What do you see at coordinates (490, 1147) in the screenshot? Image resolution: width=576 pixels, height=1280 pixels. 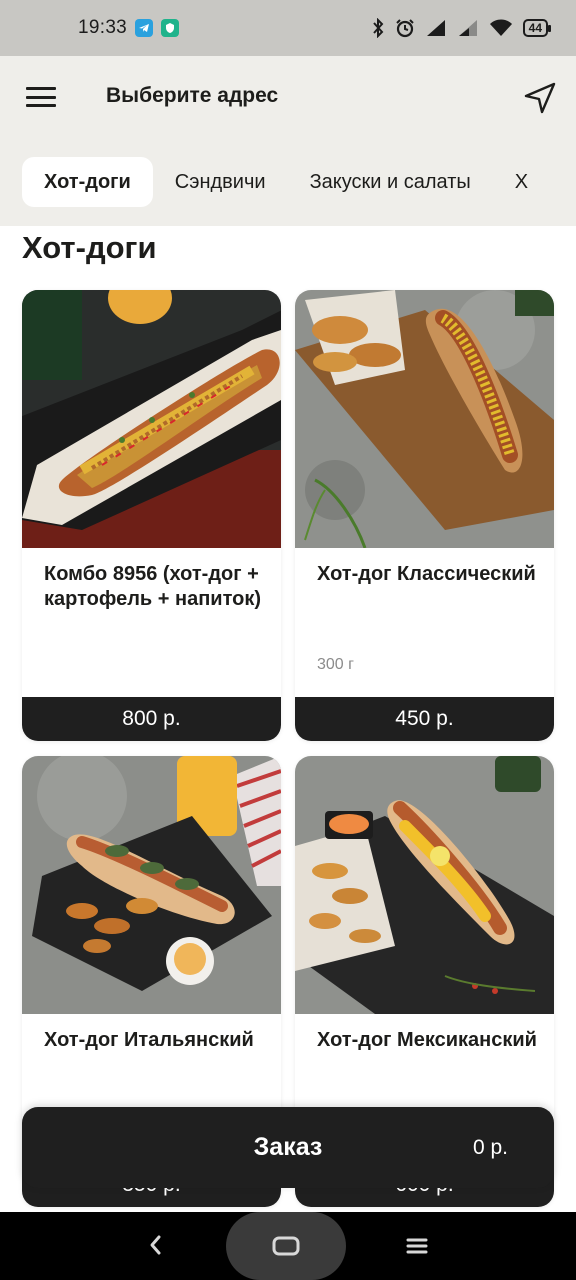 I see `order-total: 0 р.` at bounding box center [490, 1147].